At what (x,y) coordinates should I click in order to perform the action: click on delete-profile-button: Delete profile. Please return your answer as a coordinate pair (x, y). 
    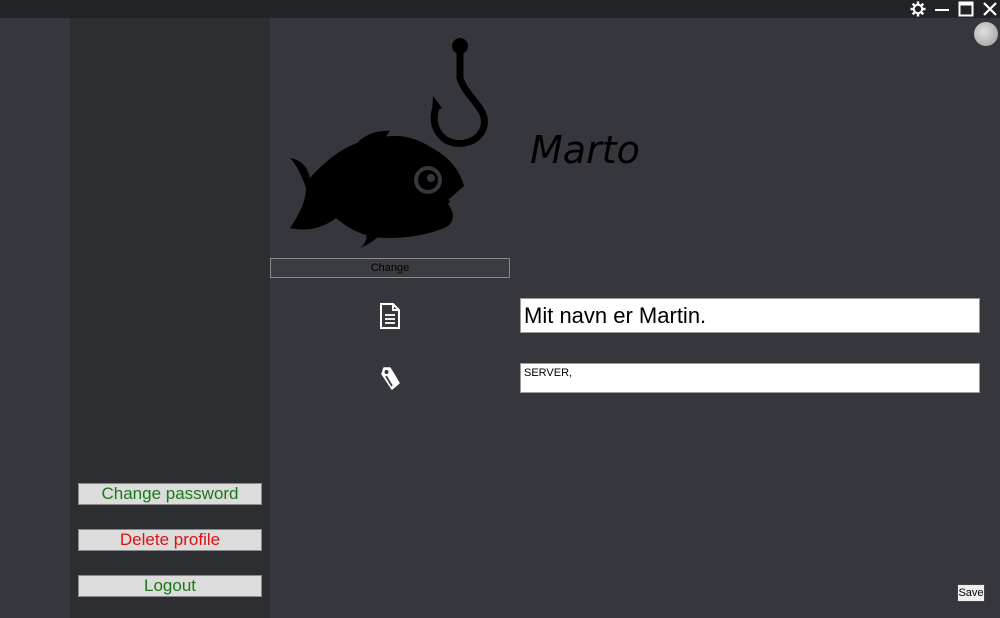
    Looking at the image, I should click on (170, 540).